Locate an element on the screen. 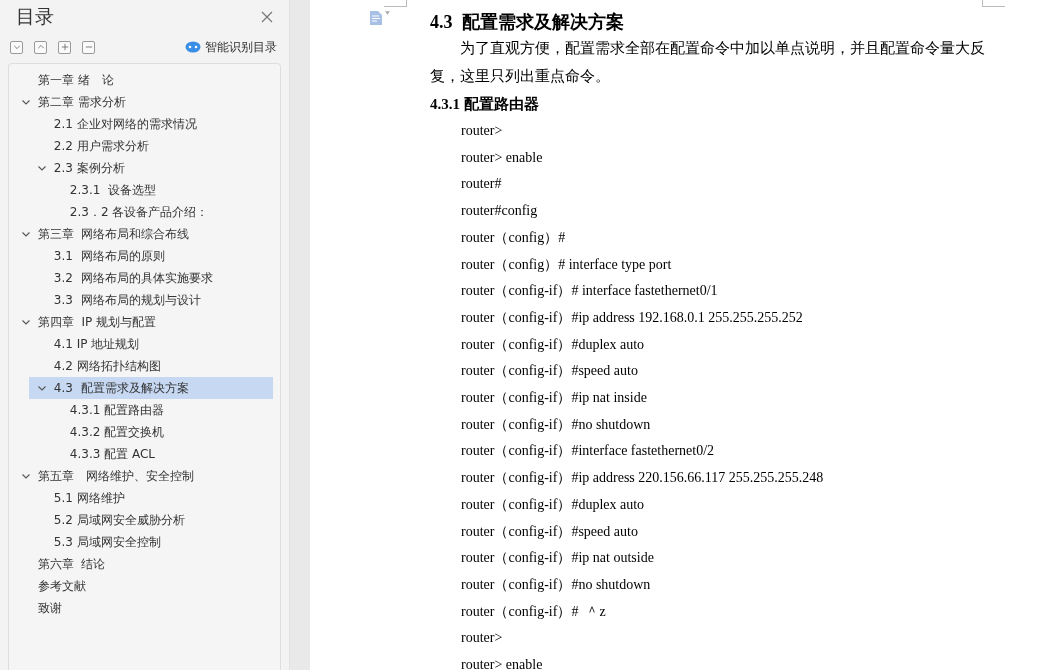 The image size is (1058, 670). command-line: router（config）# is located at coordinates (513, 237).